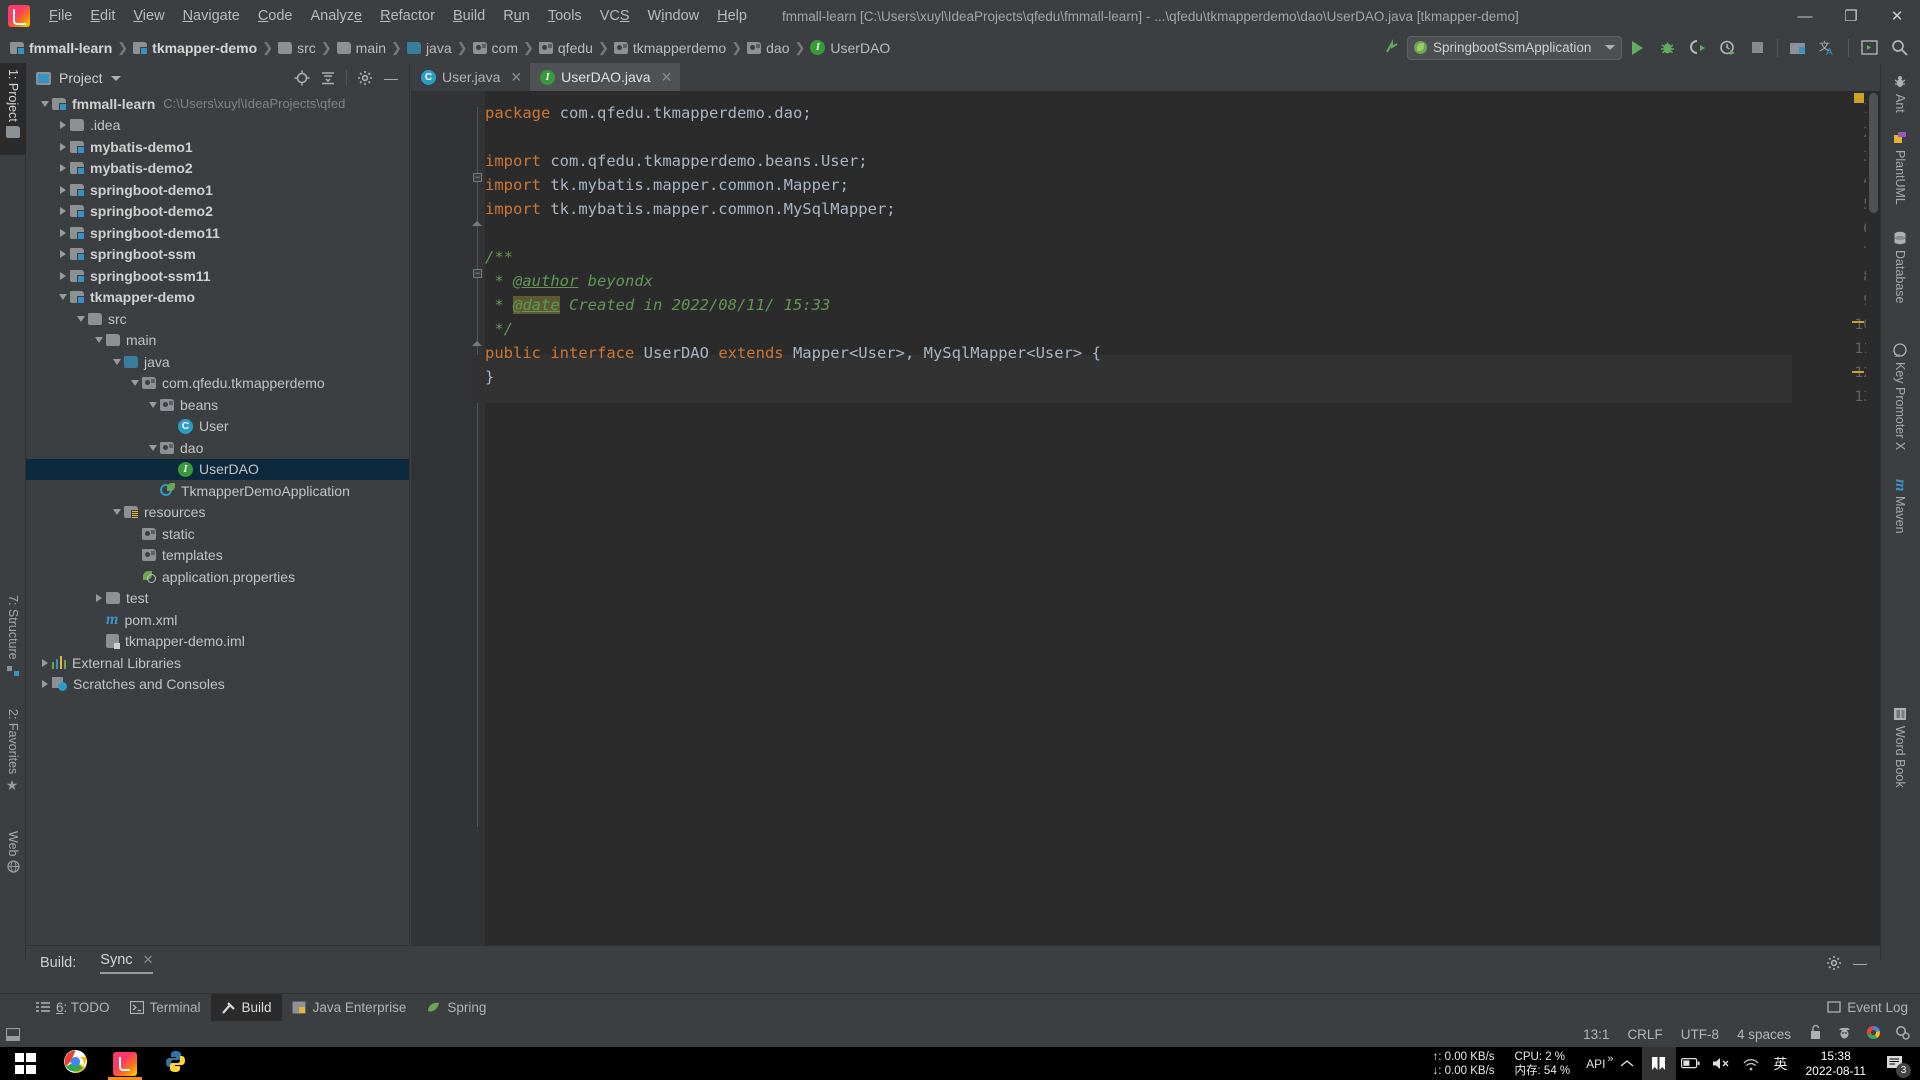 Image resolution: width=1920 pixels, height=1080 pixels. I want to click on sidebar-item-structure: 7: Structure, so click(13, 644).